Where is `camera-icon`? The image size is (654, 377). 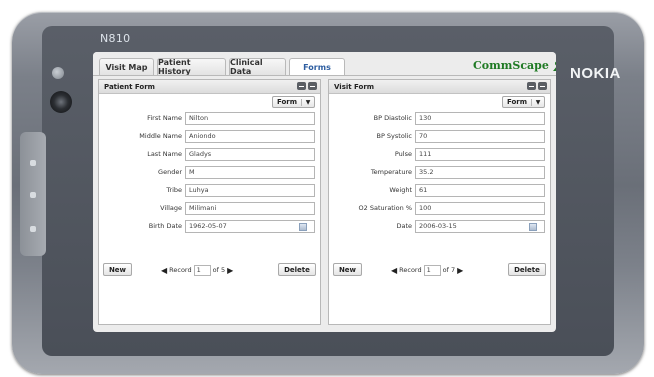
camera-icon is located at coordinates (61, 102).